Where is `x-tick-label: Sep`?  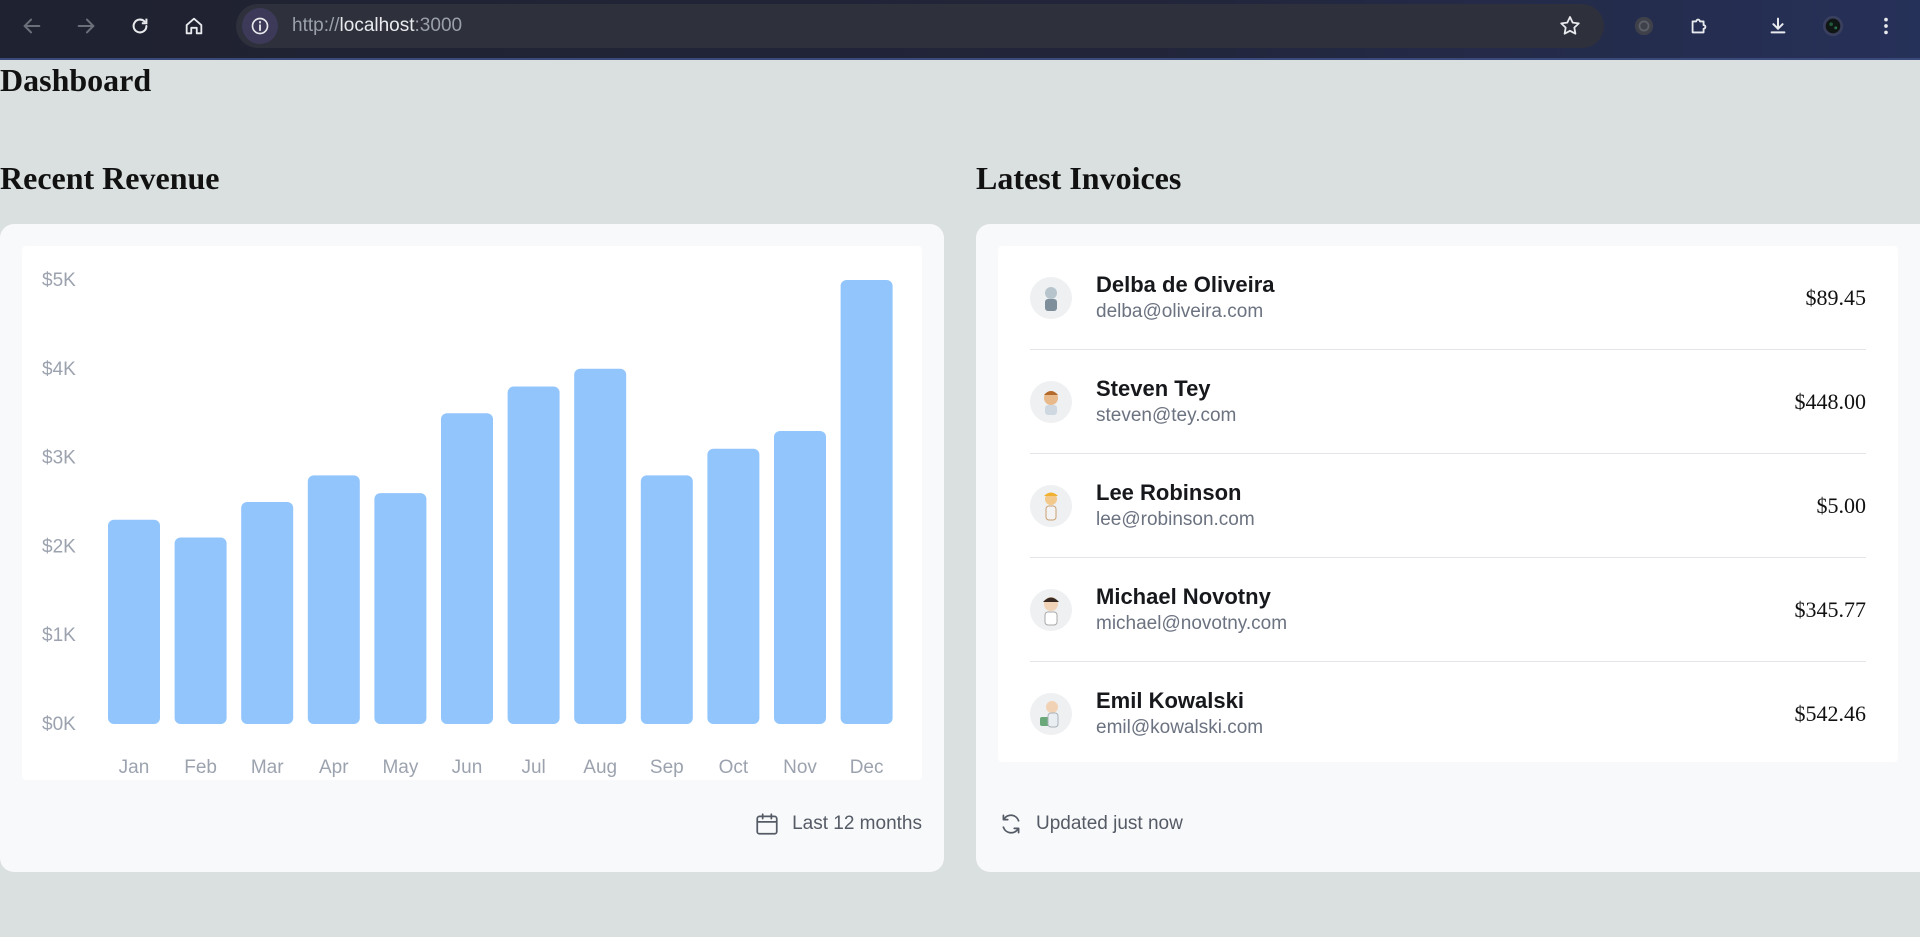
x-tick-label: Sep is located at coordinates (667, 767).